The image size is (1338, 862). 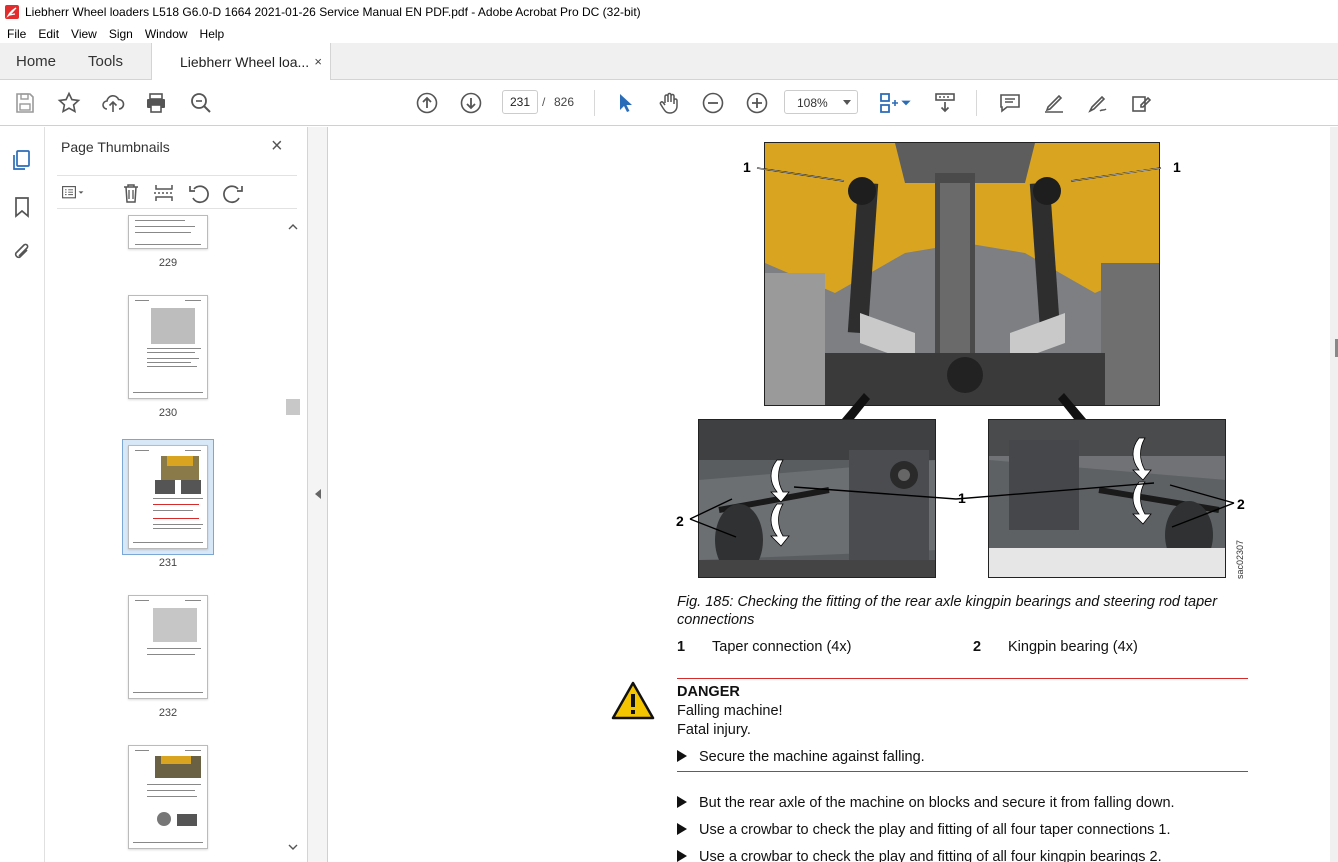 What do you see at coordinates (906, 103) in the screenshot?
I see `fit-page-dropdown-icon` at bounding box center [906, 103].